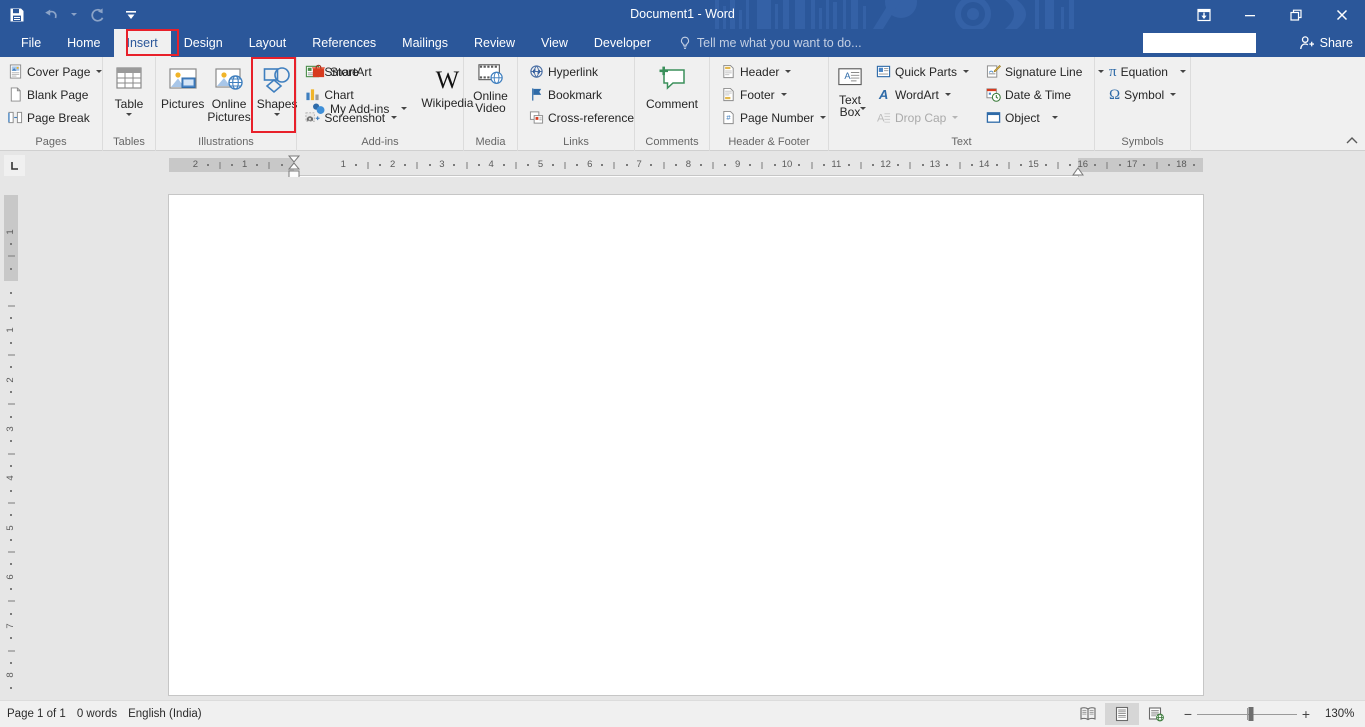 This screenshot has height=727, width=1365. I want to click on shapes-caret, so click(277, 114).